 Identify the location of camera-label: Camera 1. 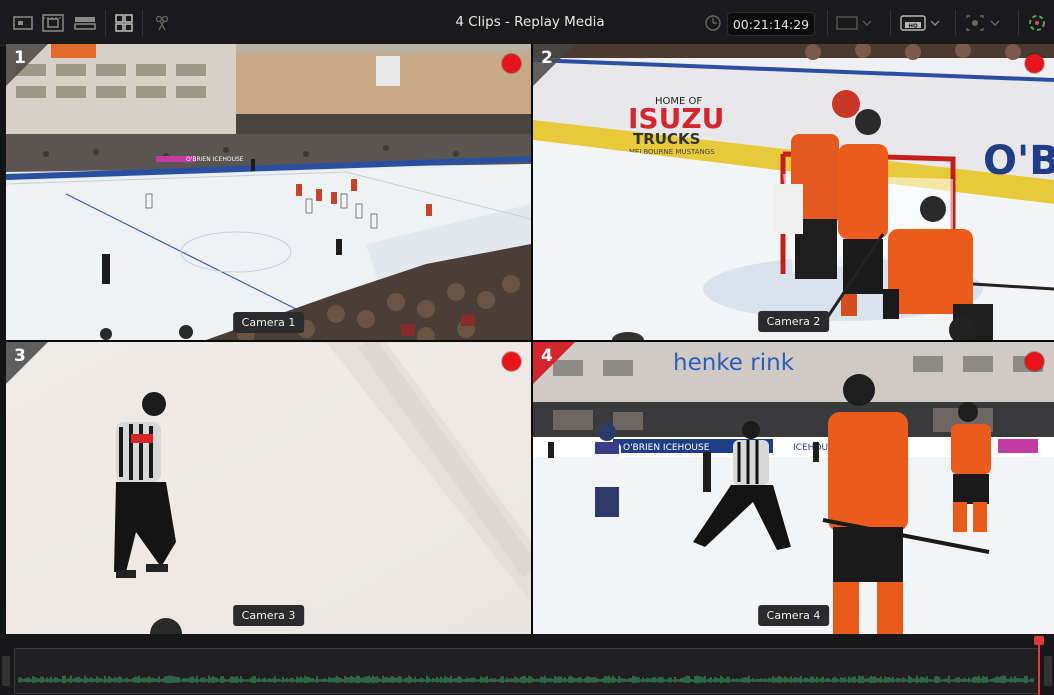
(268, 322).